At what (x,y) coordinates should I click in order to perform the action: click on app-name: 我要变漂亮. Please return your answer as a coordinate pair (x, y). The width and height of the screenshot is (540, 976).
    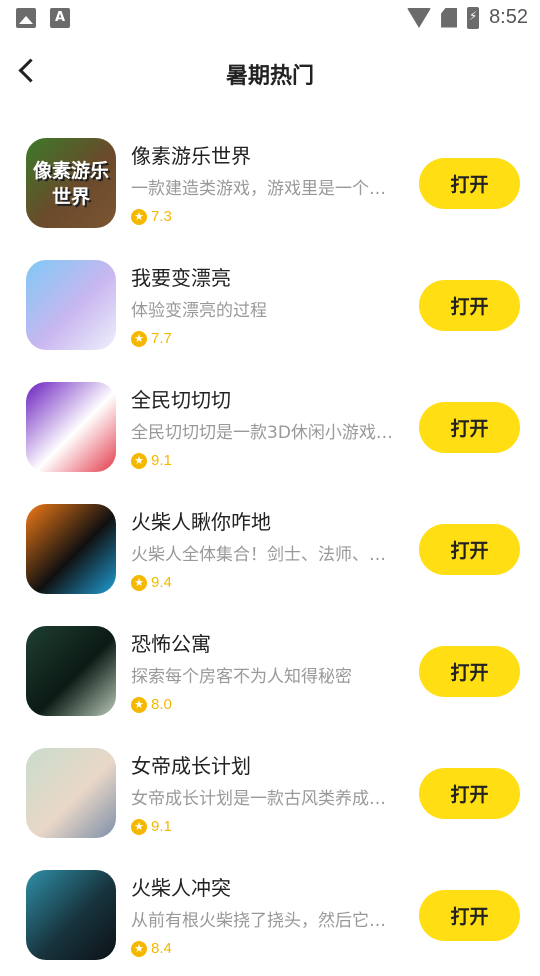
    Looking at the image, I should click on (181, 278).